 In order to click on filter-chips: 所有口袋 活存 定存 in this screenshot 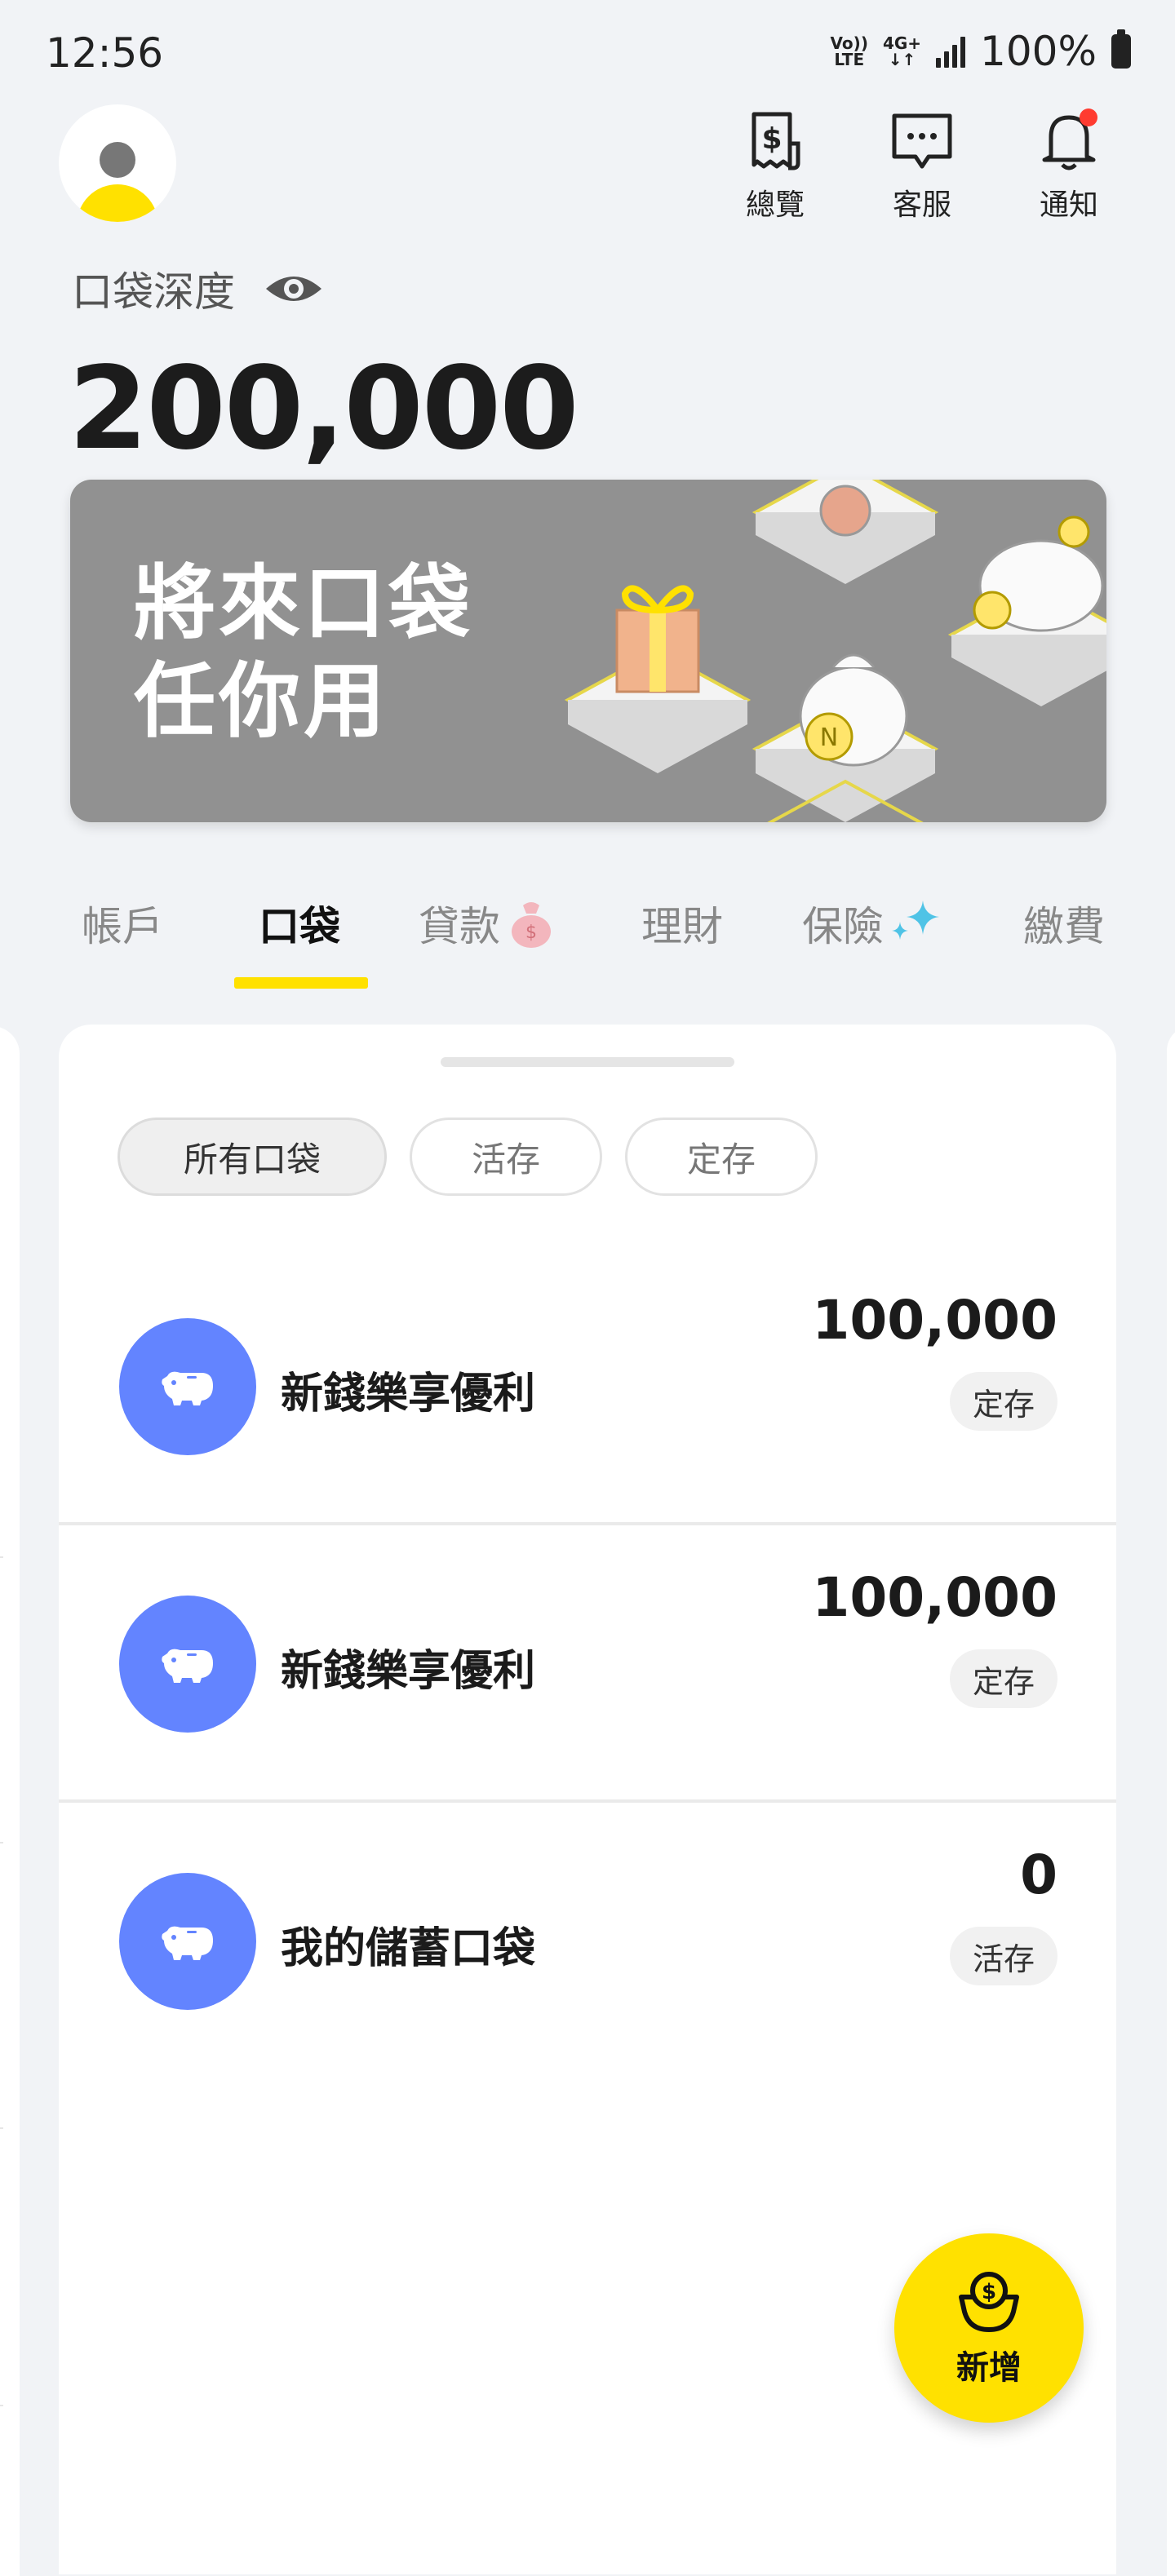, I will do `click(468, 1157)`.